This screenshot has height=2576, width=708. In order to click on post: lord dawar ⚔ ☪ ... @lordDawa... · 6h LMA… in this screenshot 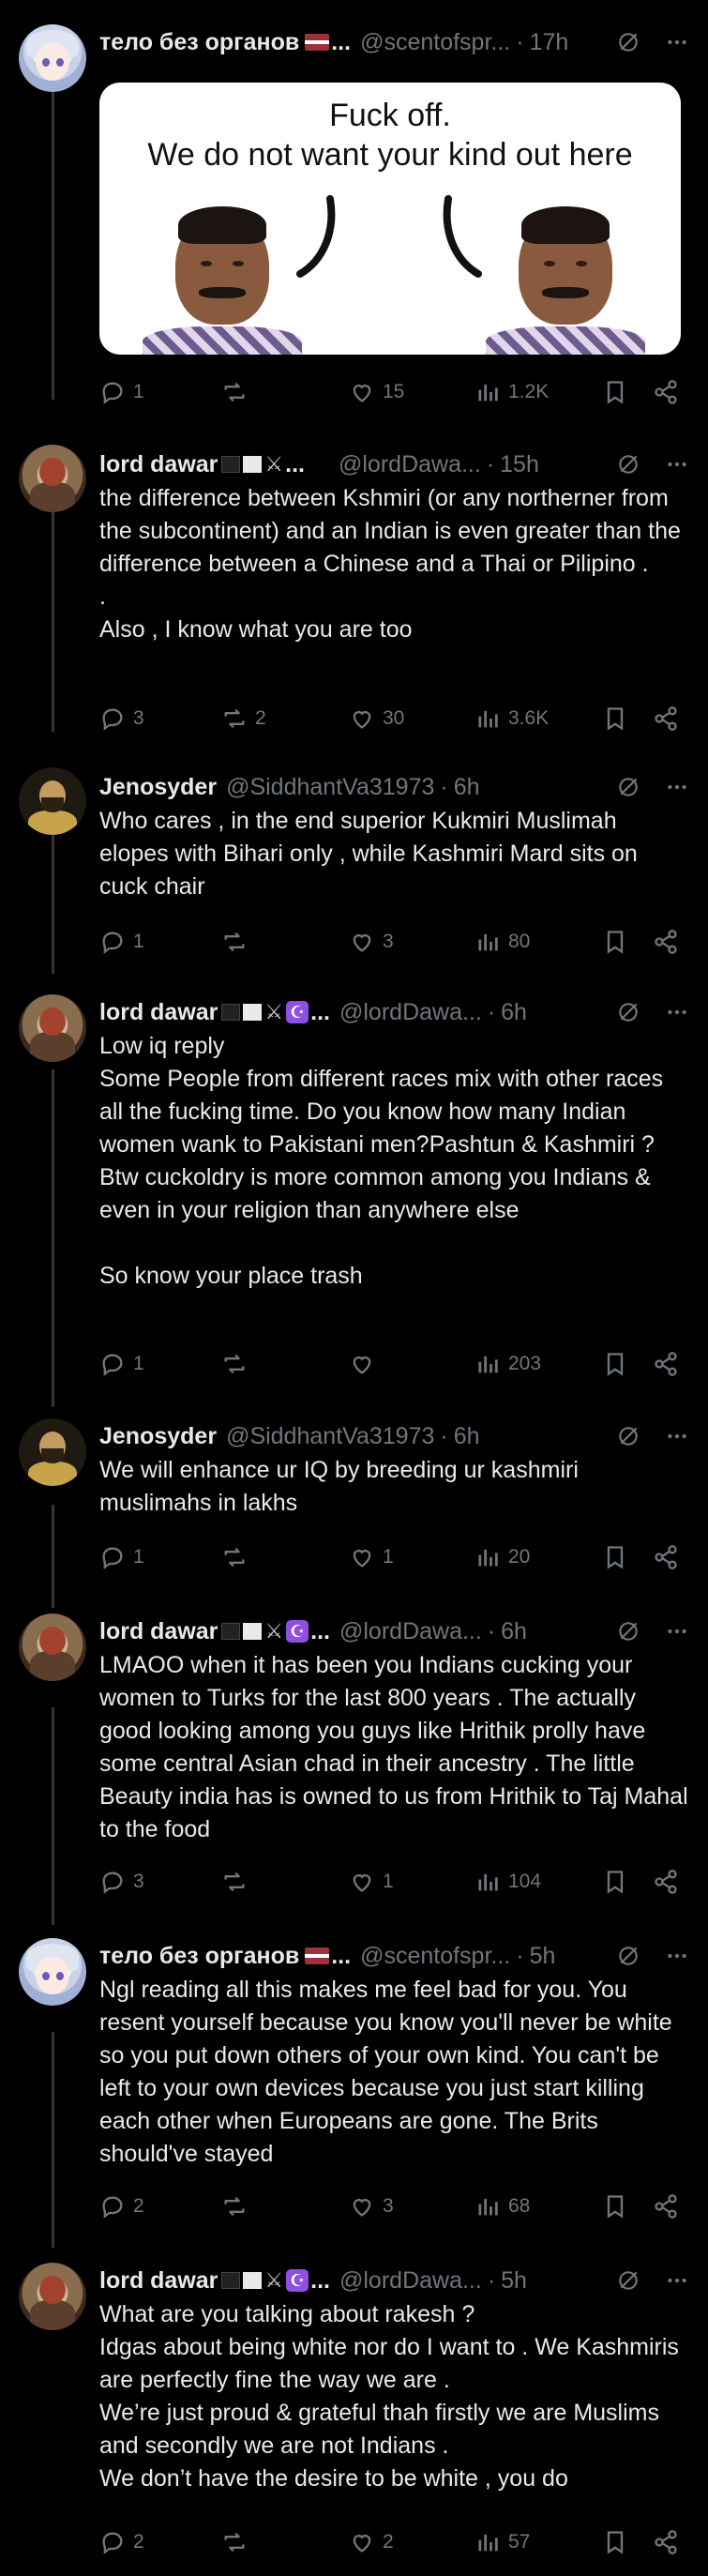, I will do `click(354, 1774)`.